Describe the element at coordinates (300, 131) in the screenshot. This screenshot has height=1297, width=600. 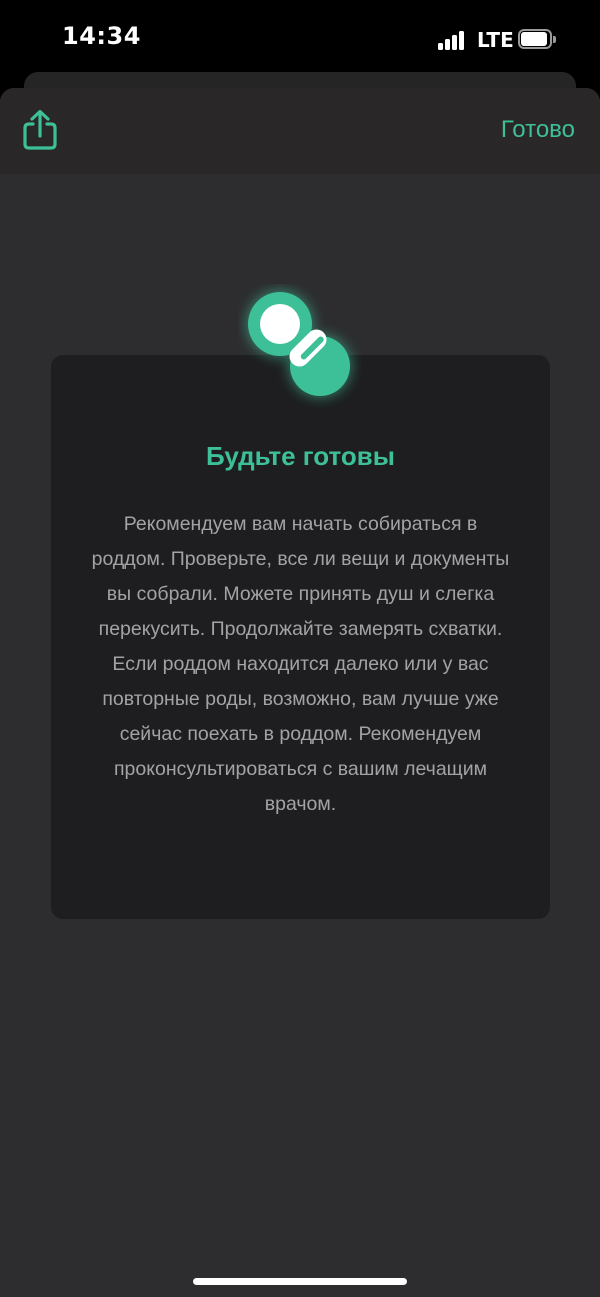
I see `nav-bar: Готово` at that location.